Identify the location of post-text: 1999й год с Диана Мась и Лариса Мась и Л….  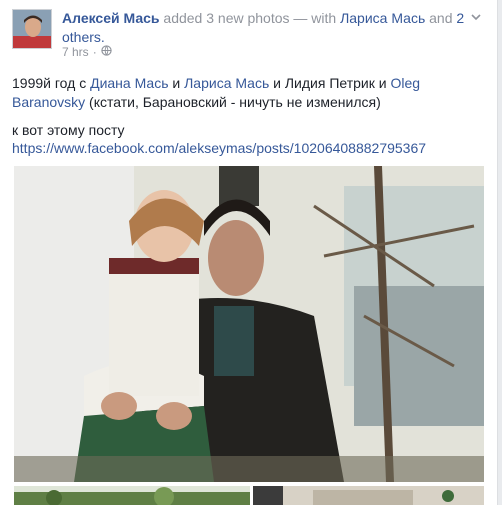
(247, 93).